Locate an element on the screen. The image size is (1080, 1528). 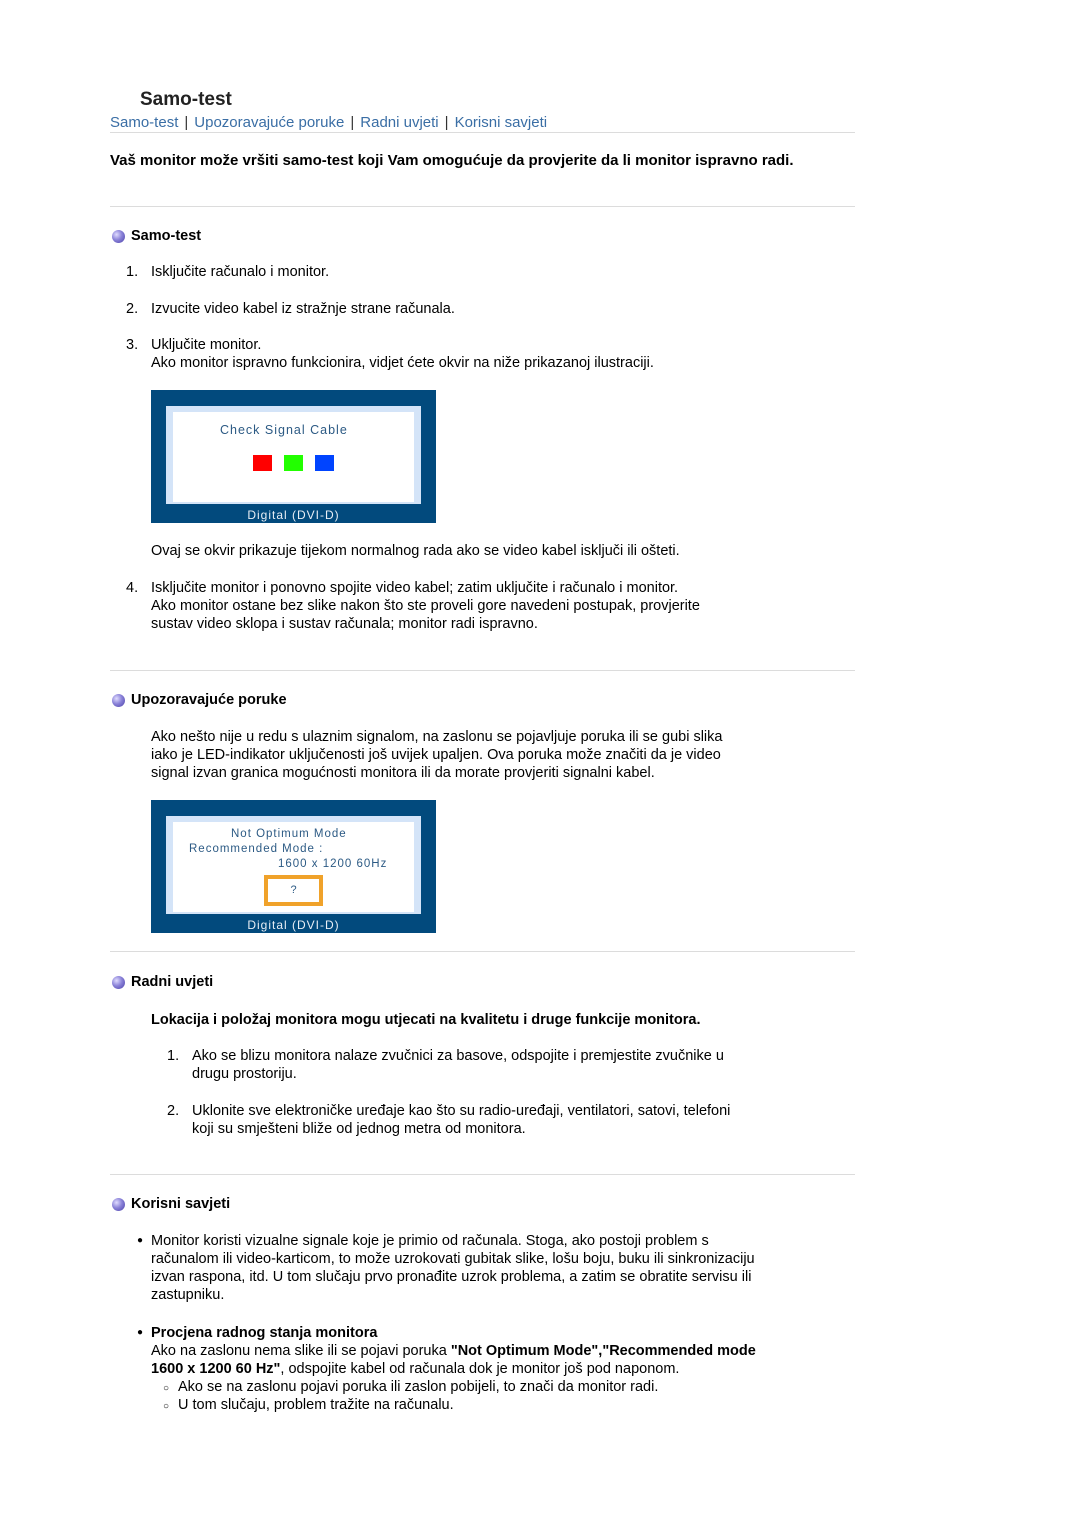
paragraph-line: zastupniku. is located at coordinates (188, 1295).